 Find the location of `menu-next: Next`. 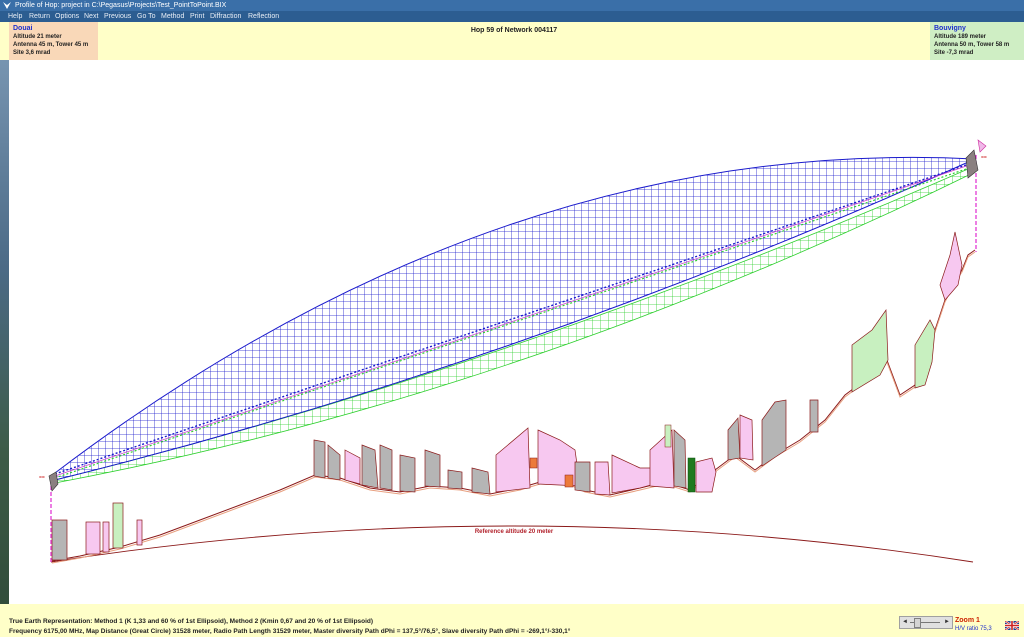

menu-next: Next is located at coordinates (91, 16).